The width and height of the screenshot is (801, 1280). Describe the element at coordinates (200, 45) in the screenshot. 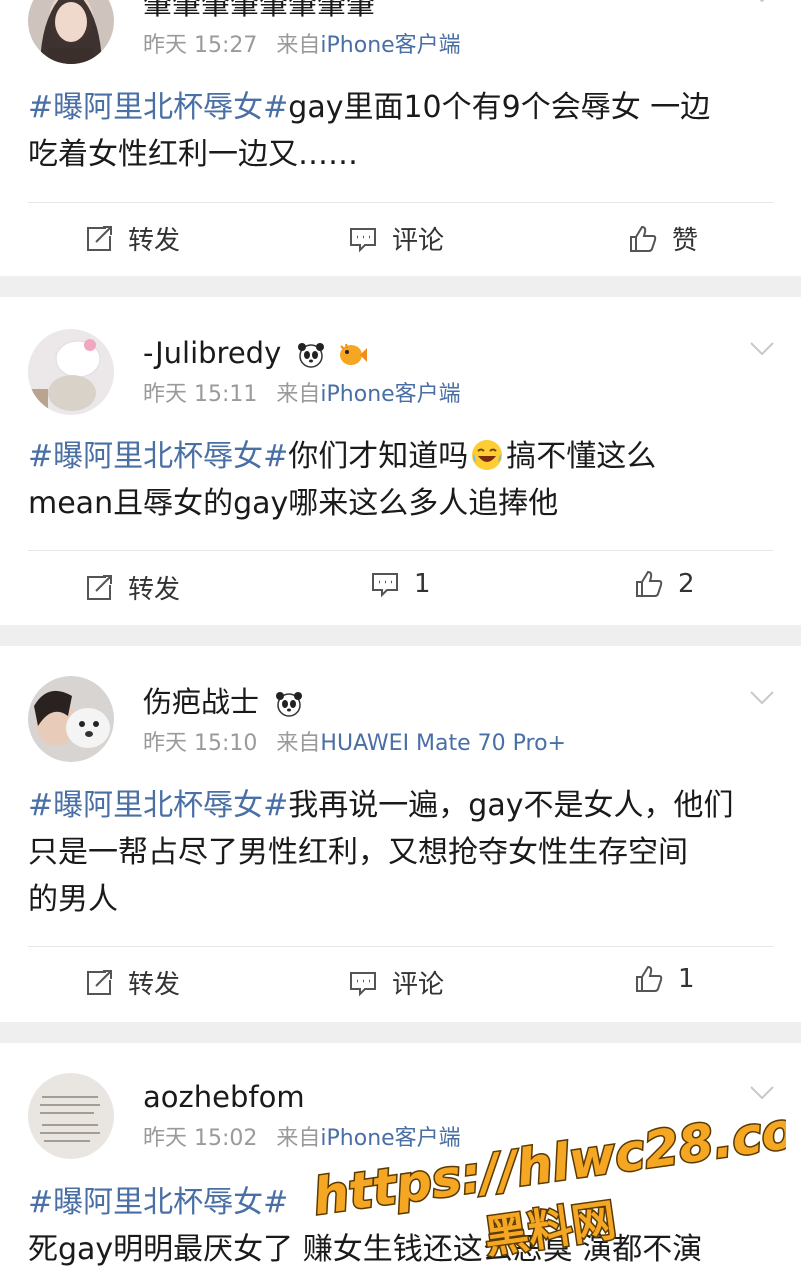

I see `post-time: 昨天 15:27` at that location.